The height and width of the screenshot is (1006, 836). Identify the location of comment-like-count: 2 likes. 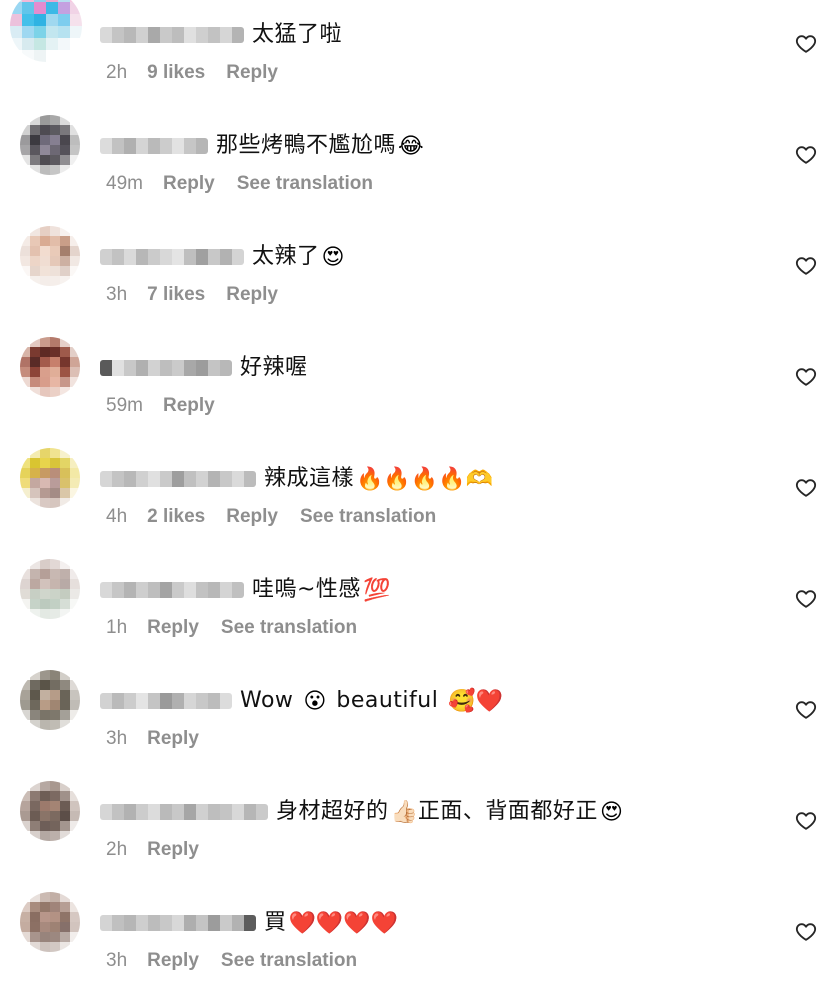
(176, 517).